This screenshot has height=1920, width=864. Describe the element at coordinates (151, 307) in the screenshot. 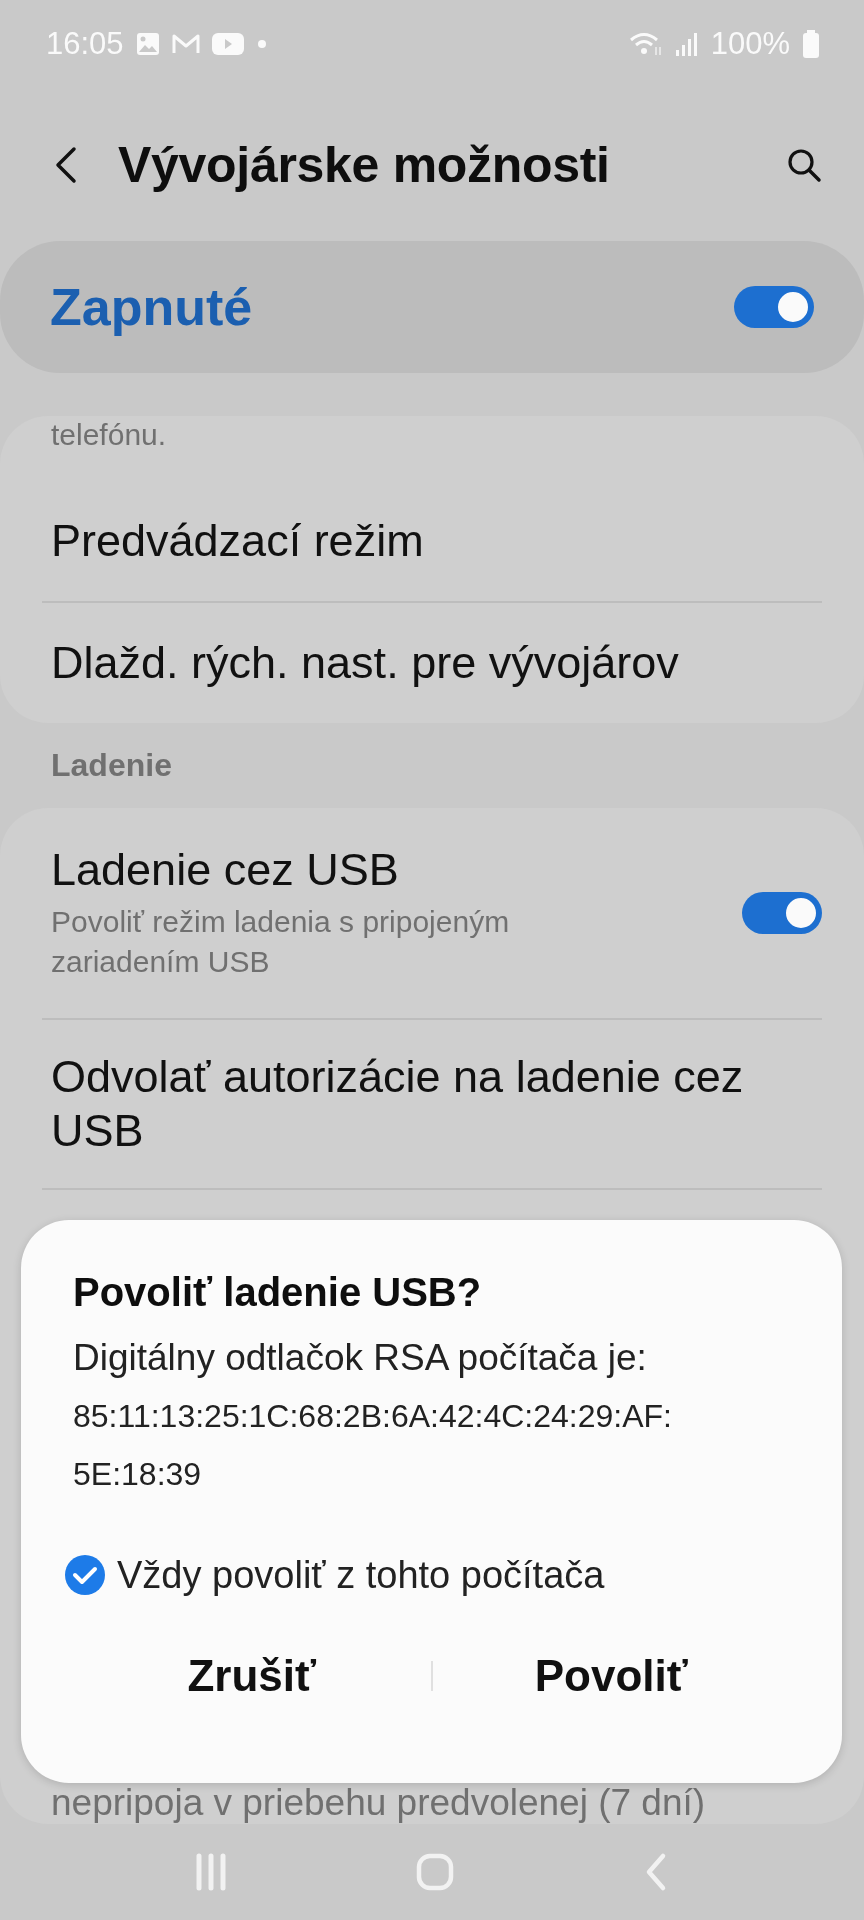

I see `master-switch-label: Zapnuté` at that location.